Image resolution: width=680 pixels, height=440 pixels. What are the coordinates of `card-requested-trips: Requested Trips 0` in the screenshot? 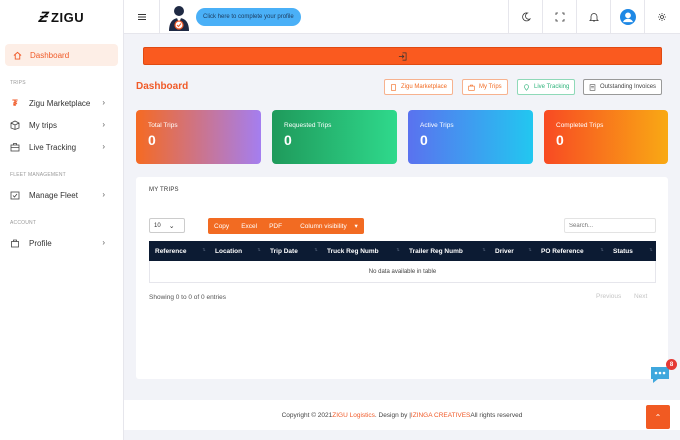 It's located at (334, 137).